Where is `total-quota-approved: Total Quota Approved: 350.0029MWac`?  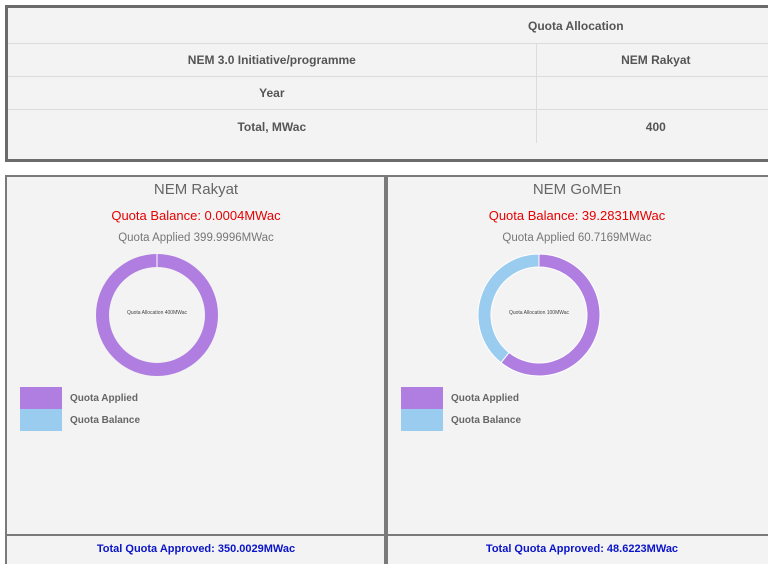 total-quota-approved: Total Quota Approved: 350.0029MWac is located at coordinates (196, 549).